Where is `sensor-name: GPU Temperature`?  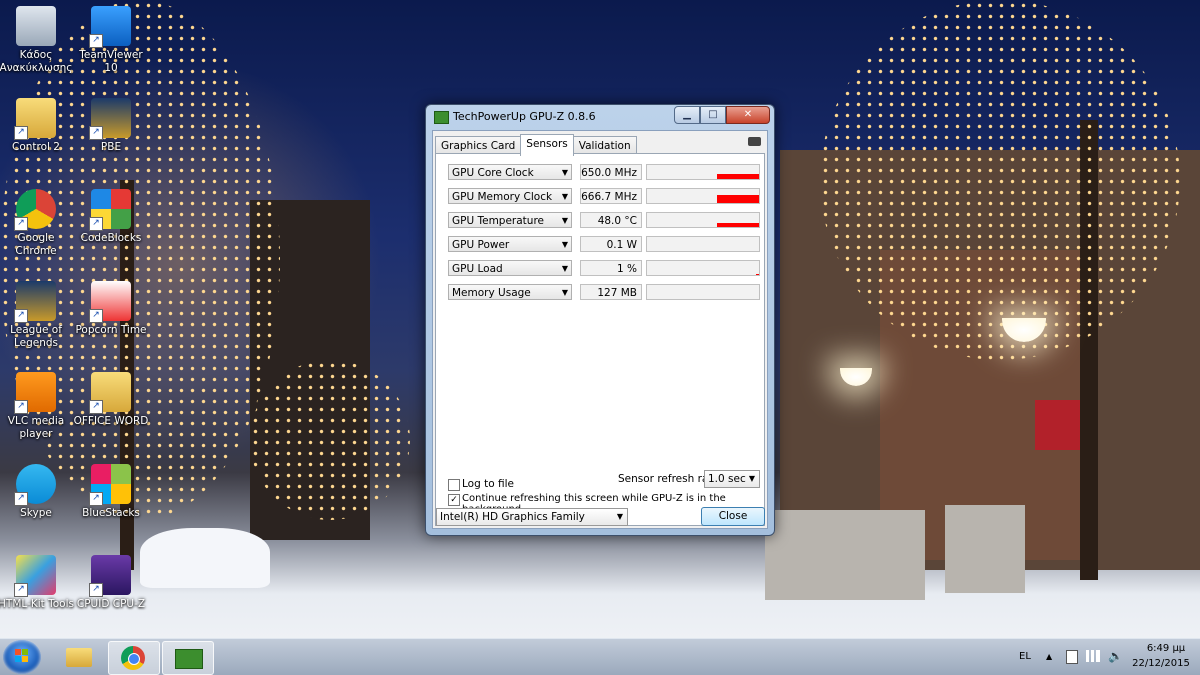 sensor-name: GPU Temperature is located at coordinates (498, 221).